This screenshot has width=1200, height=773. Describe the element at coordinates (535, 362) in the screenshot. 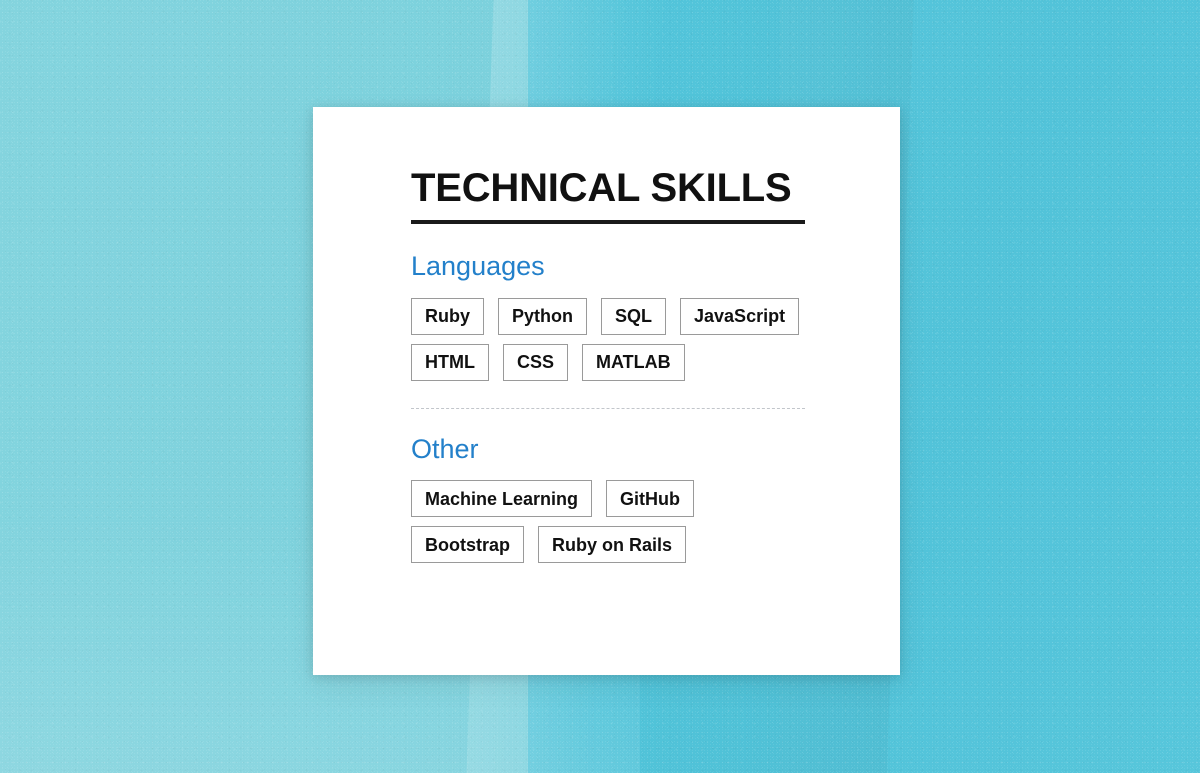

I see `skill-tag: CSS` at that location.